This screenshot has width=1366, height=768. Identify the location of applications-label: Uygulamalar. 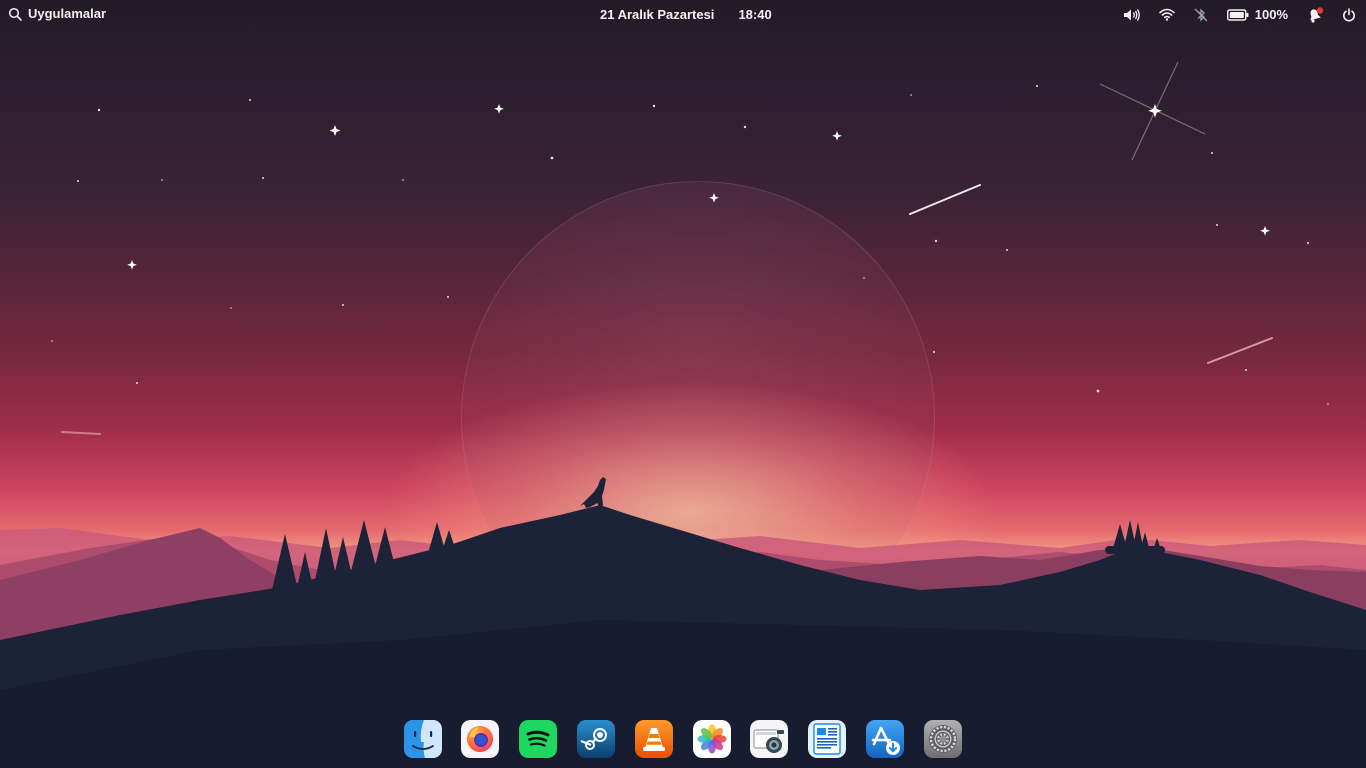
(67, 13).